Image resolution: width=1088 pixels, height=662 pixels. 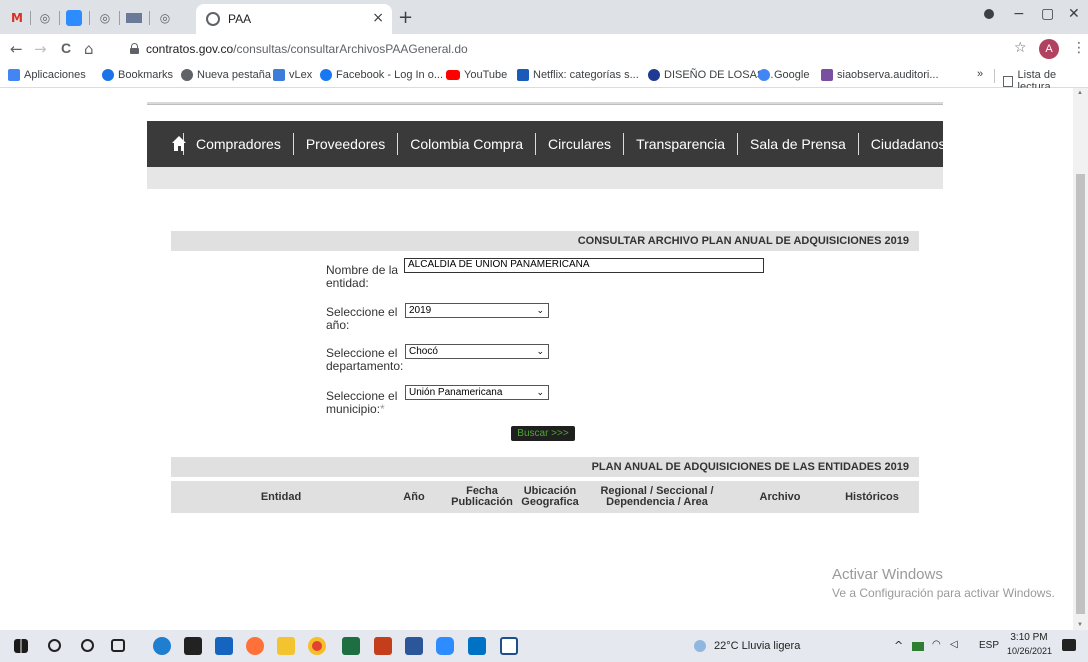 What do you see at coordinates (954, 644) in the screenshot?
I see `volume-icon: ◁` at bounding box center [954, 644].